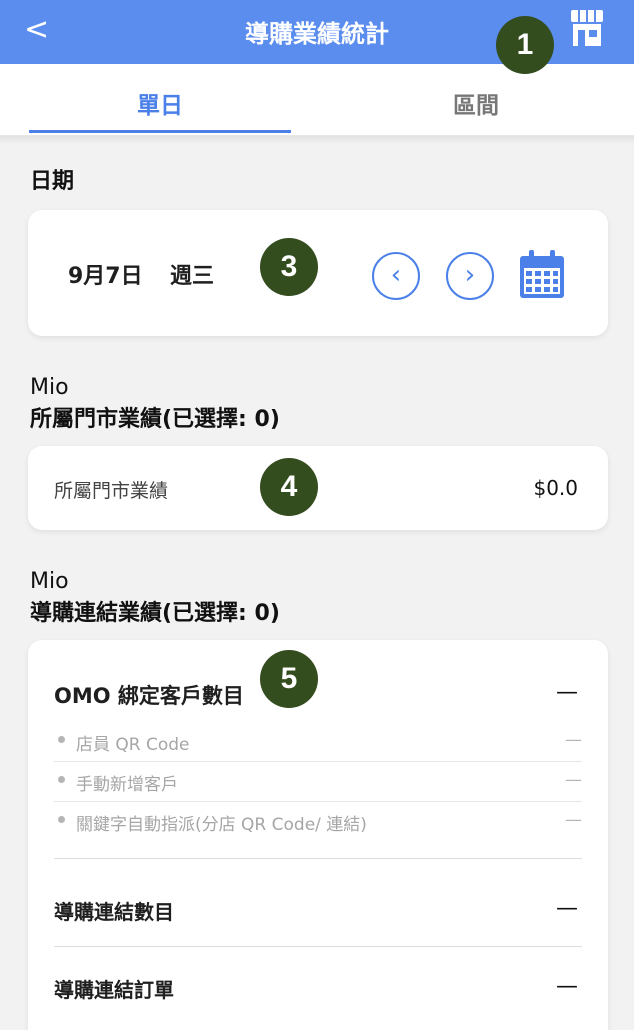 The height and width of the screenshot is (1030, 634). What do you see at coordinates (111, 491) in the screenshot?
I see `store-performance-label: 所屬門市業績` at bounding box center [111, 491].